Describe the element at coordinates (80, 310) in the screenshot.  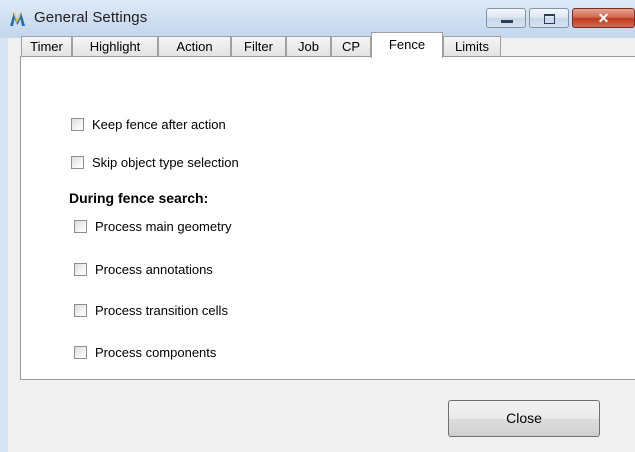
I see `process-transition-cells-checkbox` at that location.